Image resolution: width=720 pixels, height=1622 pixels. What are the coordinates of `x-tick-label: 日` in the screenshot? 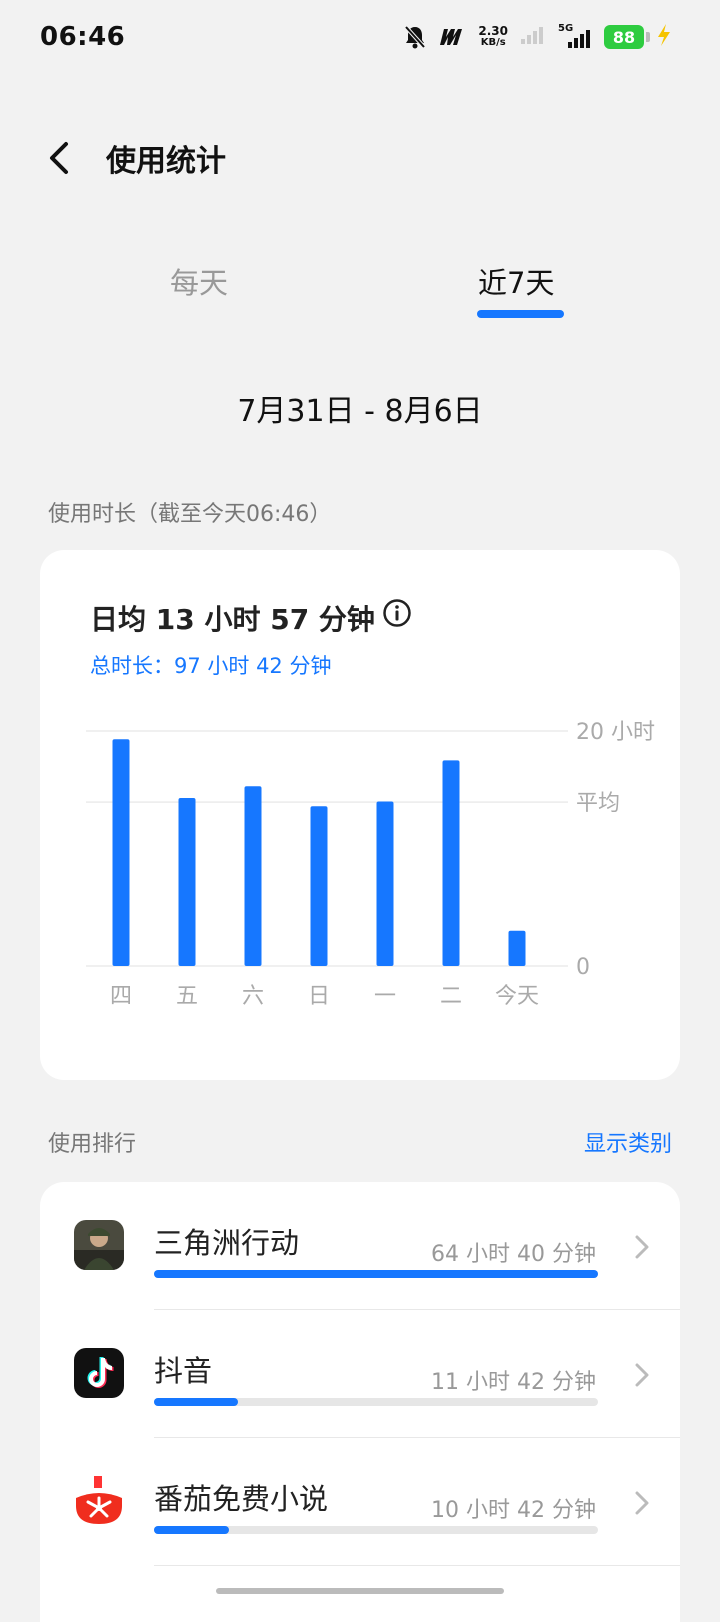 It's located at (319, 996).